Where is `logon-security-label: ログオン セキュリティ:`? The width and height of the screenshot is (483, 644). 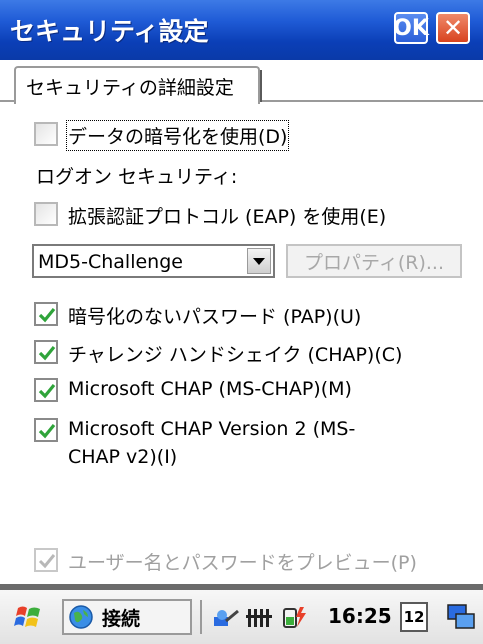
logon-security-label: ログオン セキュリティ: is located at coordinates (137, 177).